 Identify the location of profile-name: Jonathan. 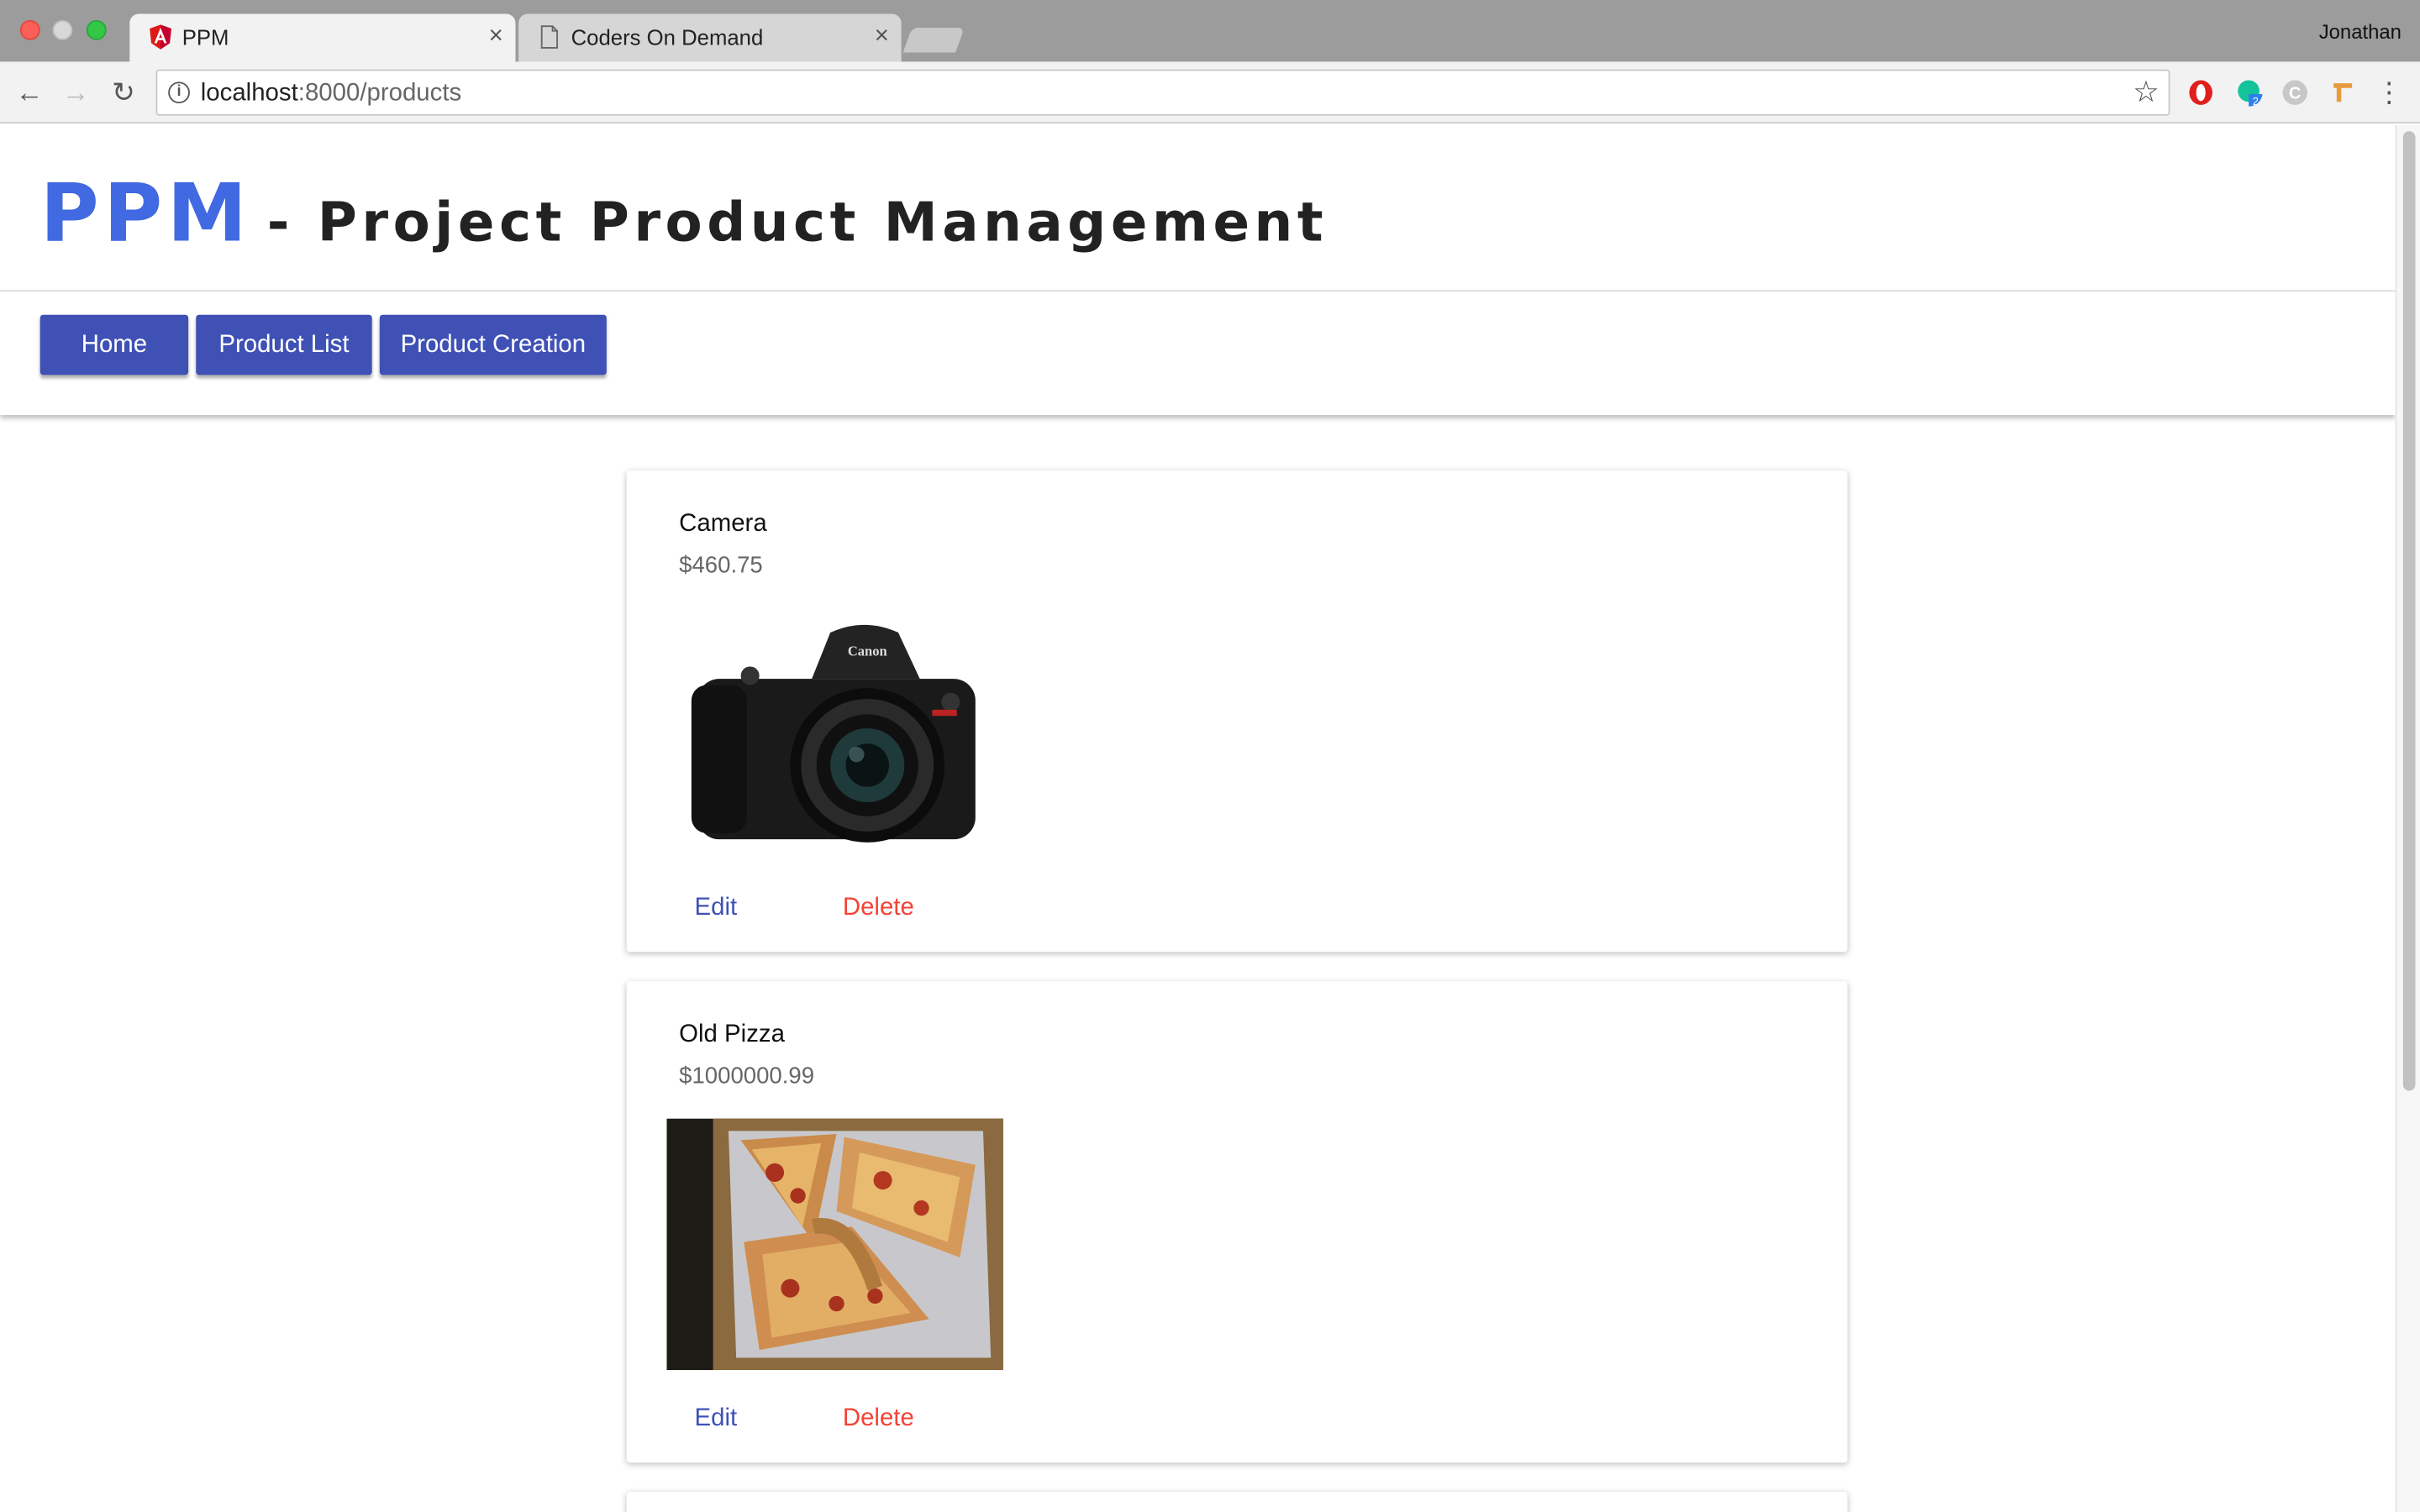
(2360, 32).